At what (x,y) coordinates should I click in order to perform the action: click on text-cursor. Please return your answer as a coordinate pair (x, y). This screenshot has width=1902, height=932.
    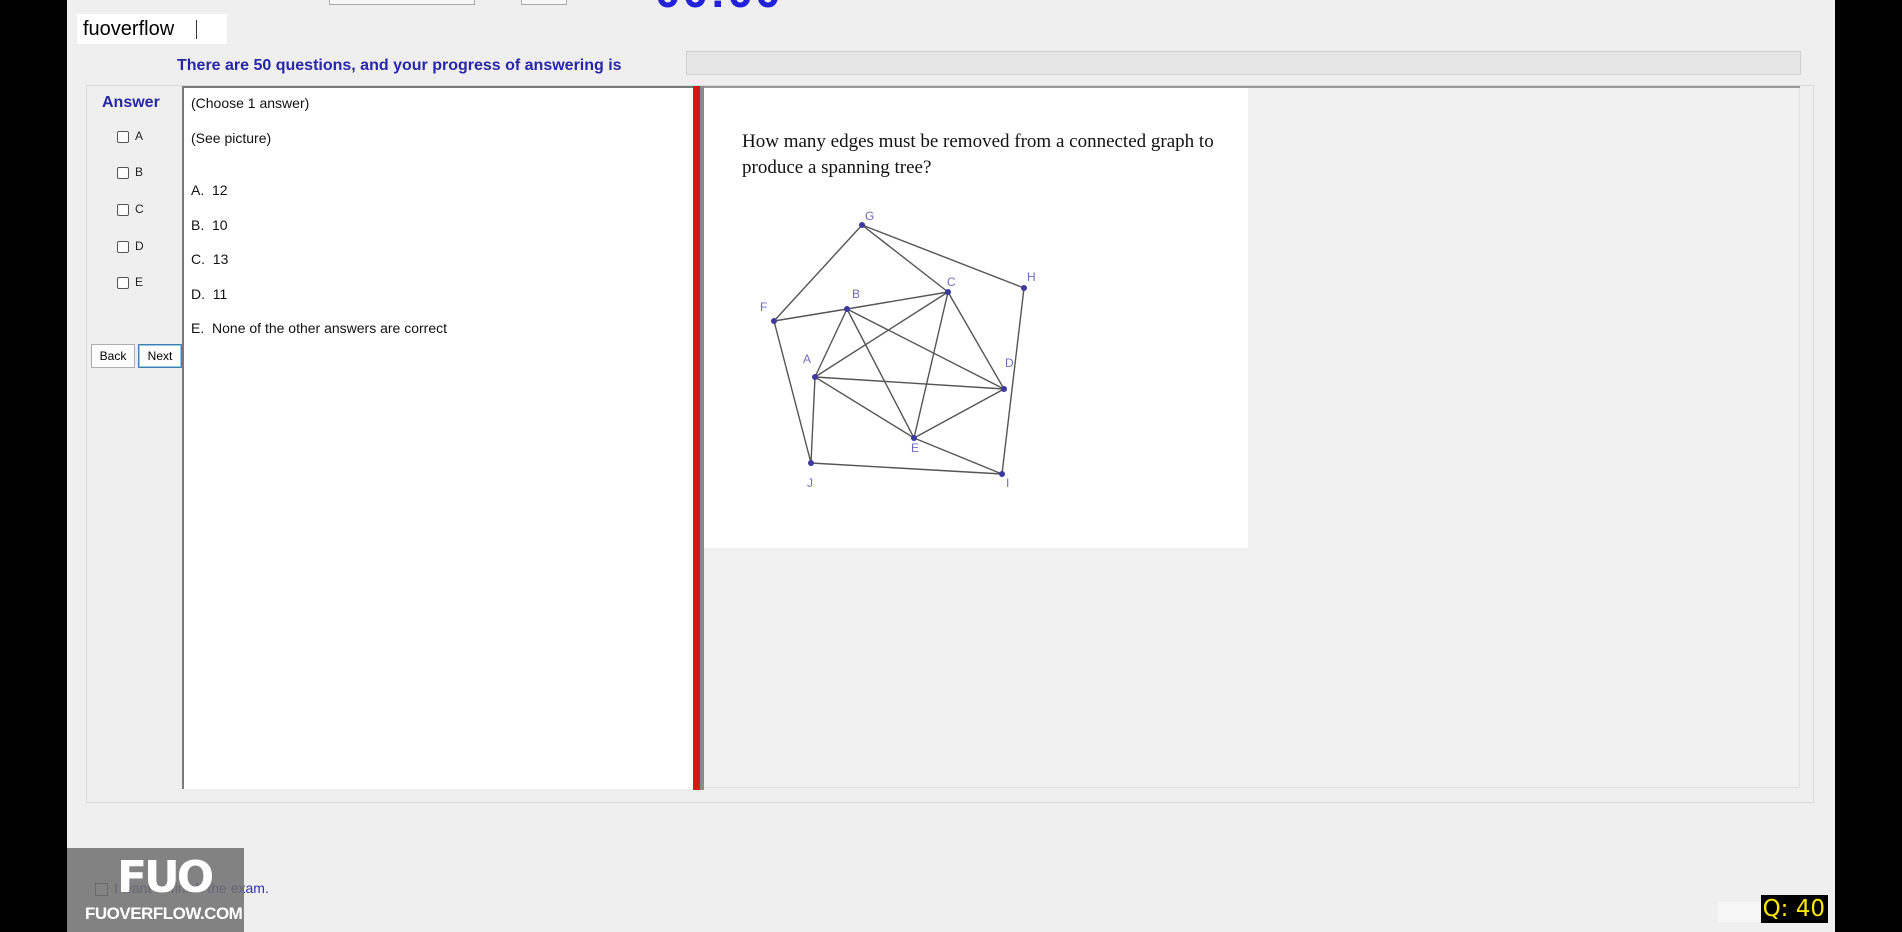
    Looking at the image, I should click on (196, 29).